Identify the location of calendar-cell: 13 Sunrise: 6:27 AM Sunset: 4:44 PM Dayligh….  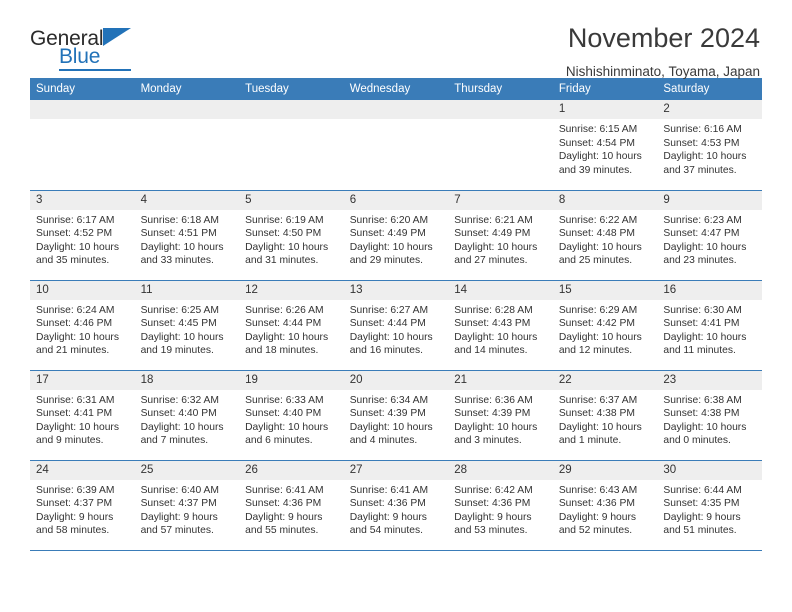
(396, 324).